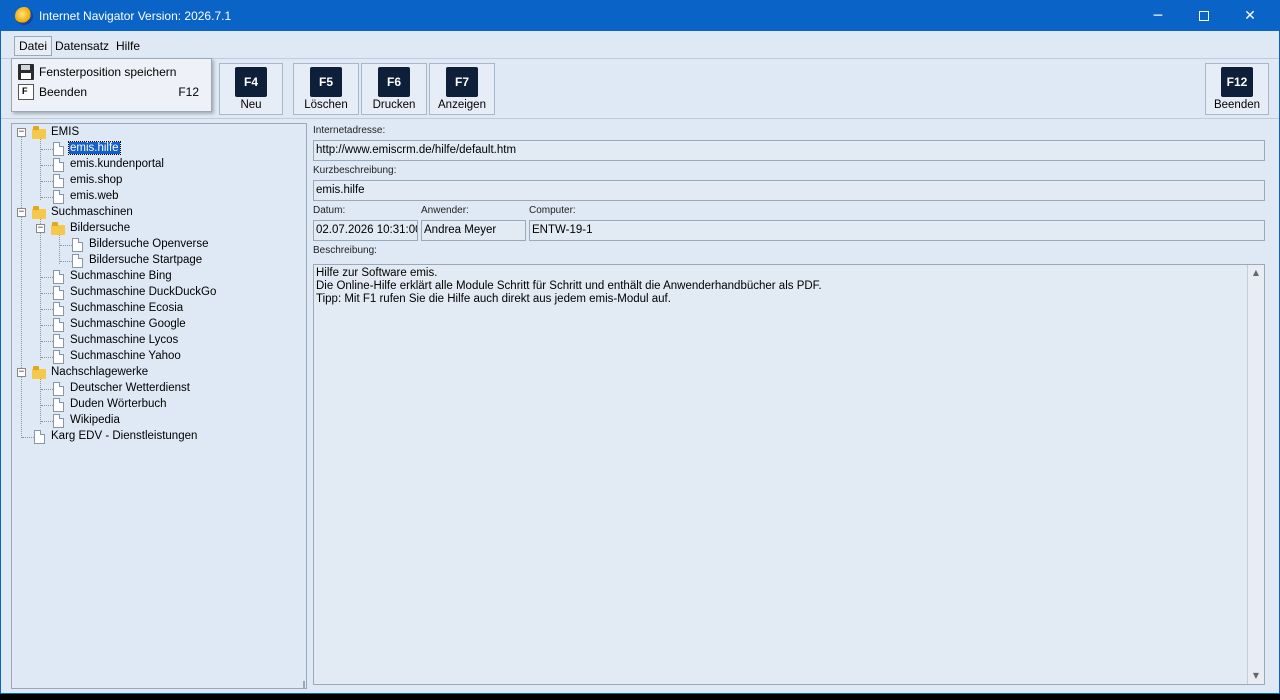  I want to click on maximize-button, so click(1204, 16).